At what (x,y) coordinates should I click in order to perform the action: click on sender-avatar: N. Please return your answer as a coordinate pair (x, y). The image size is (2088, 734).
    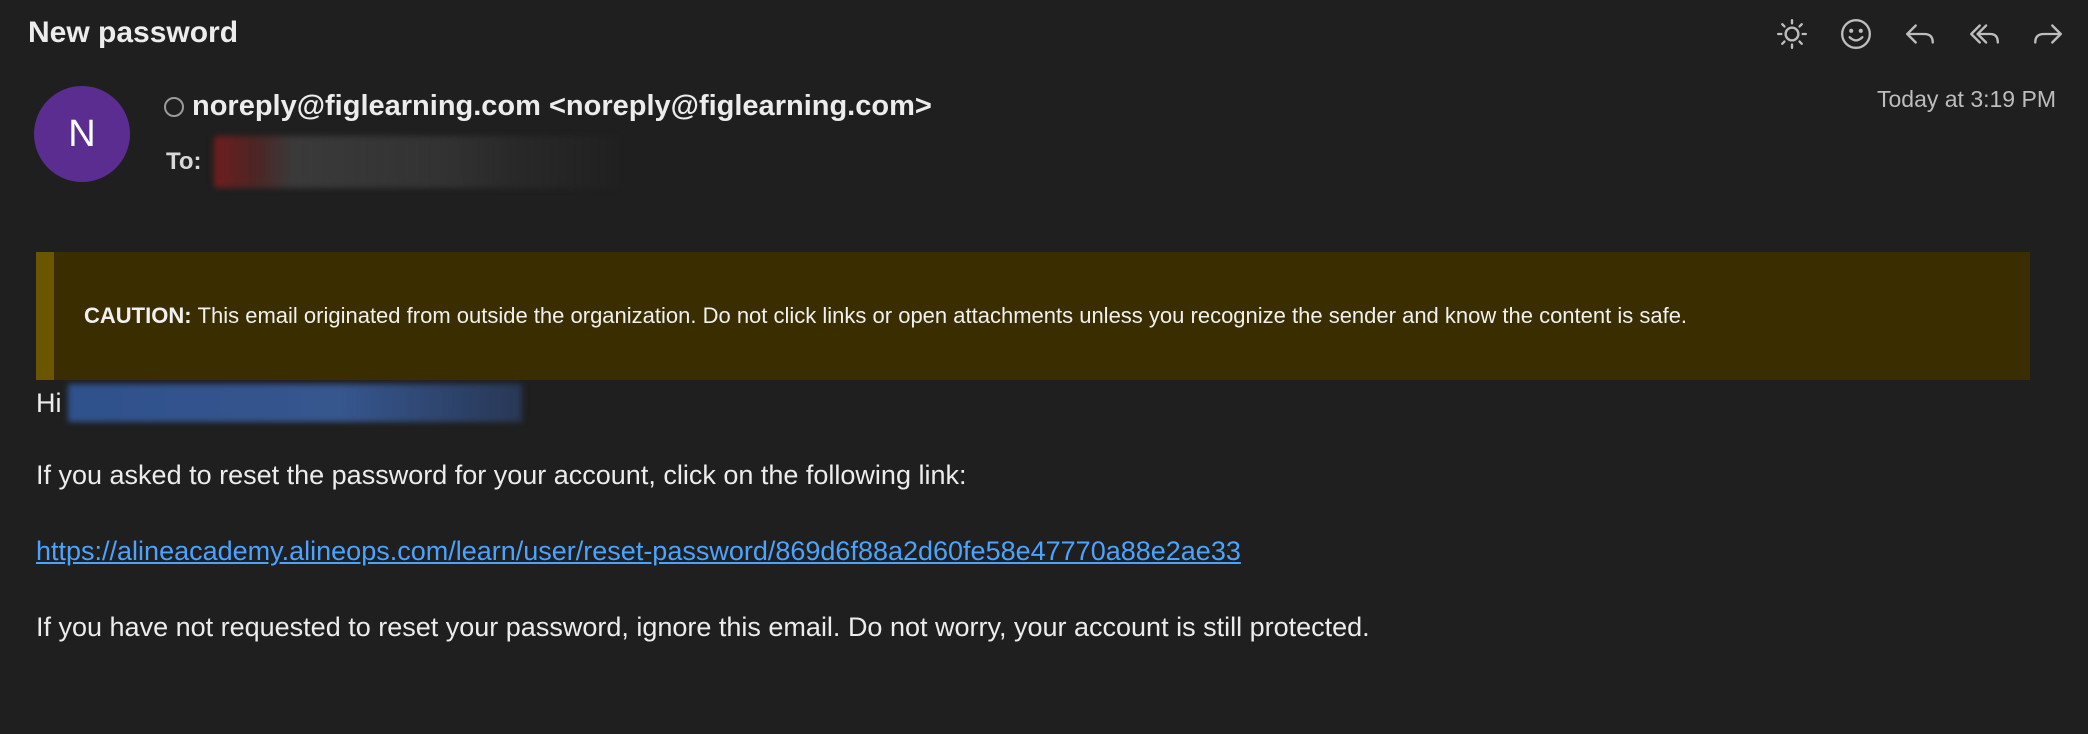
    Looking at the image, I should click on (82, 134).